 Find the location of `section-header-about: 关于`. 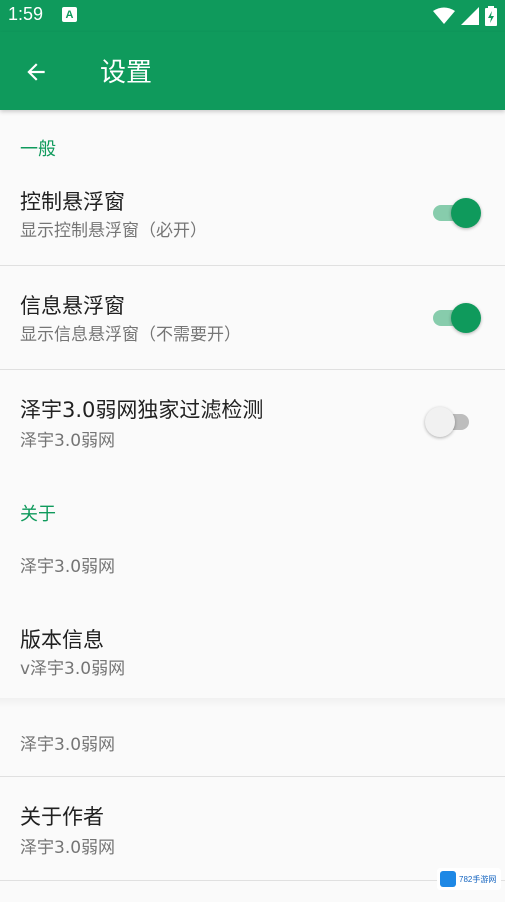

section-header-about: 关于 is located at coordinates (38, 514).